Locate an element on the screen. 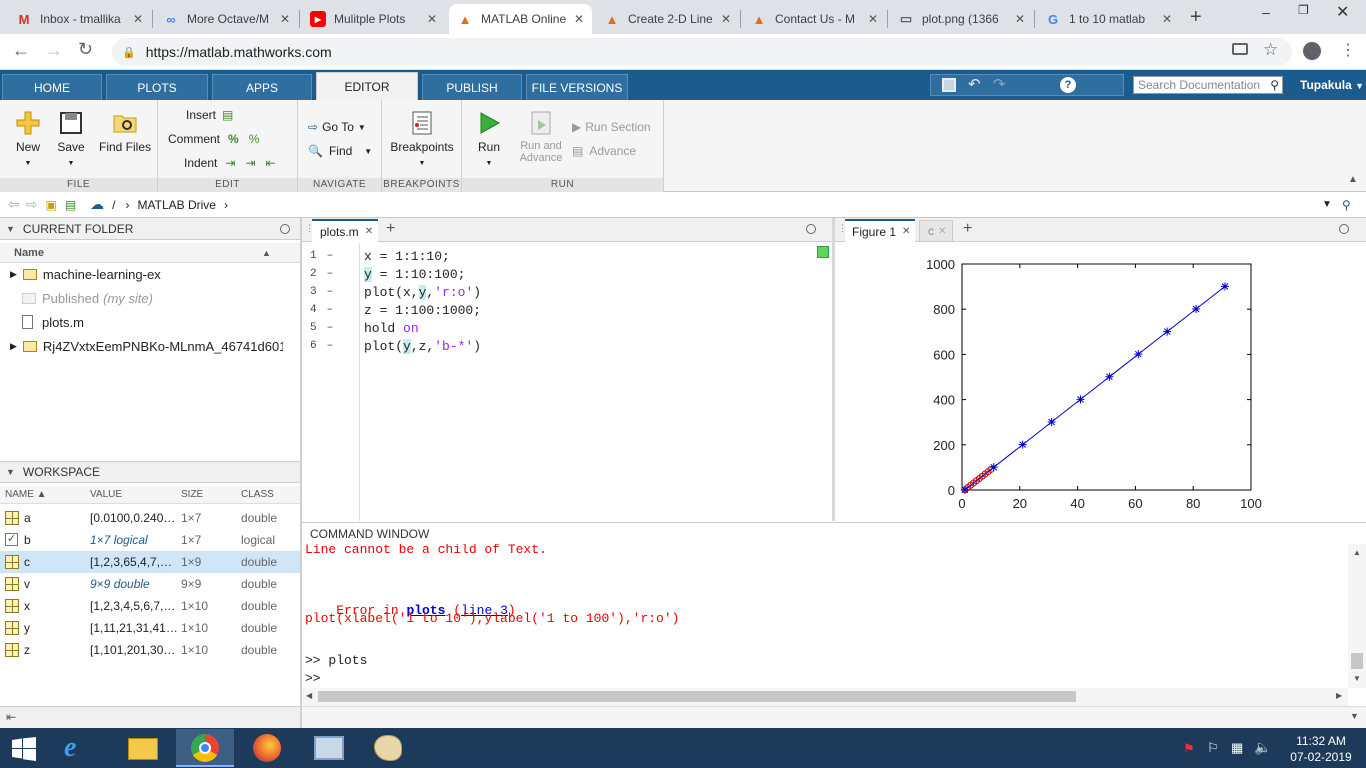 The height and width of the screenshot is (768, 1366). new-tab-button: + is located at coordinates (1196, 17).